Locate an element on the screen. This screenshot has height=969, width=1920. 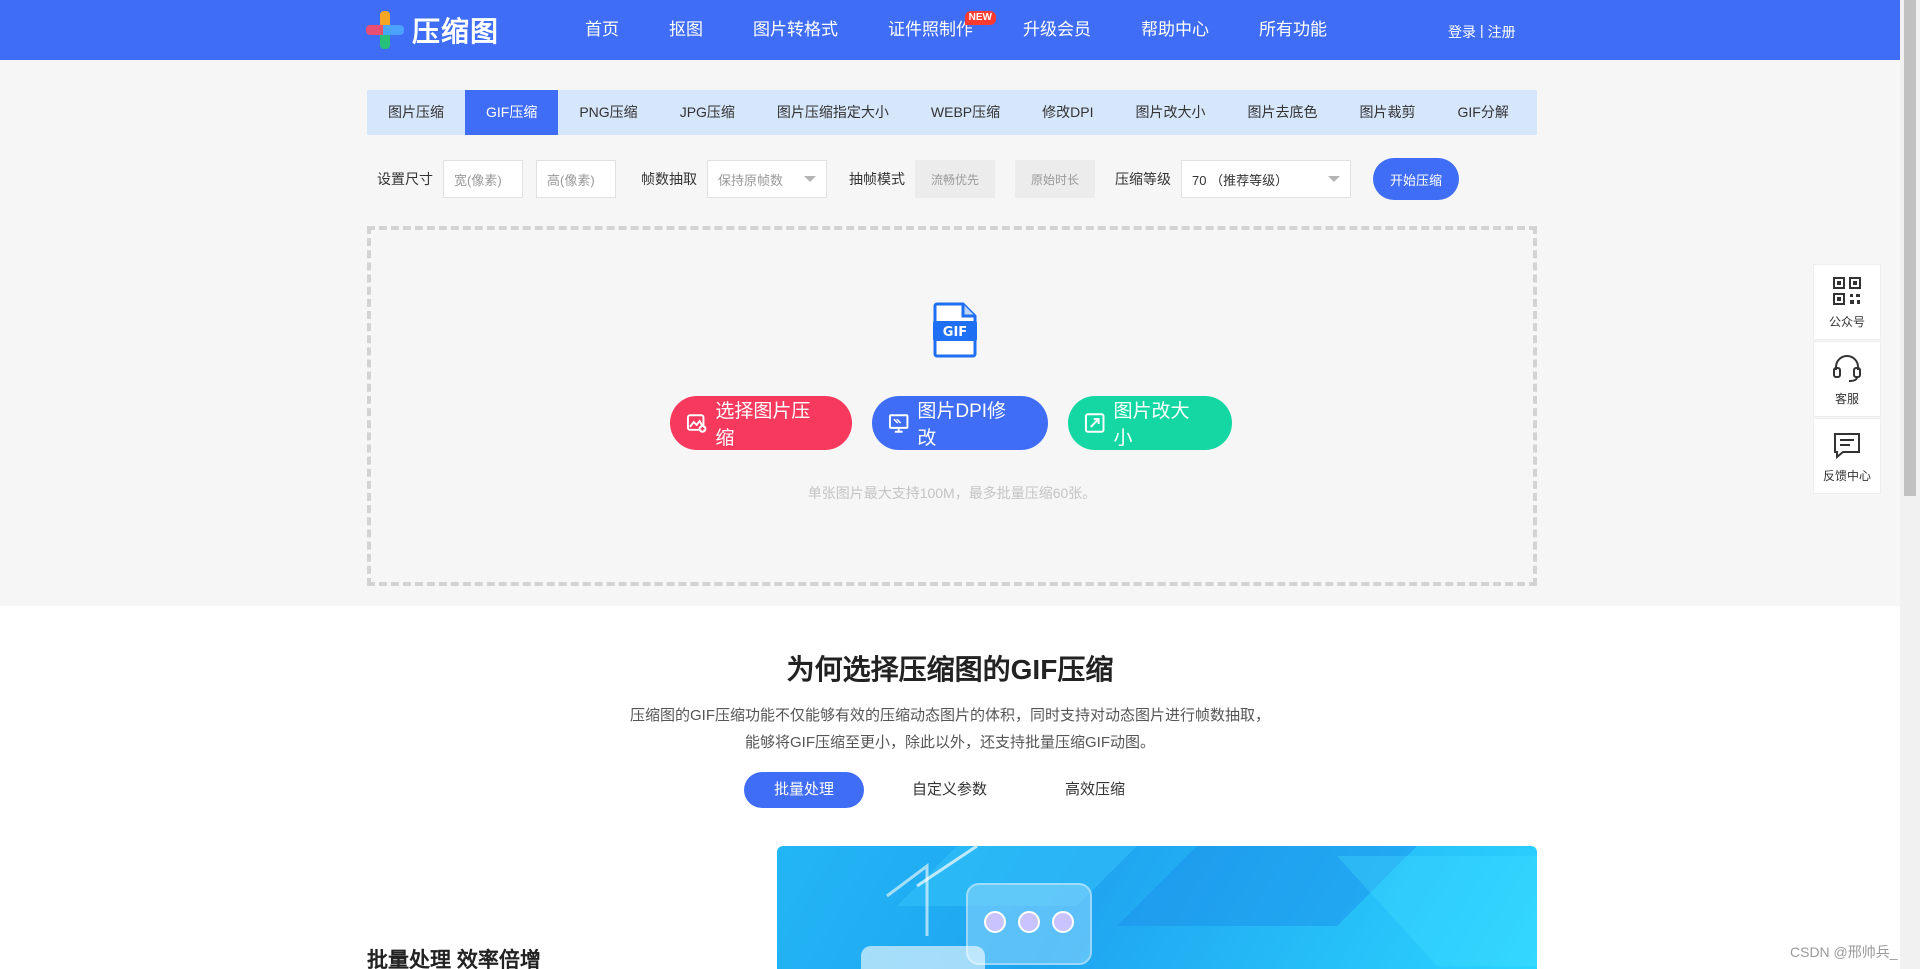
side-item-wechat-account: 公众号 is located at coordinates (1847, 302).